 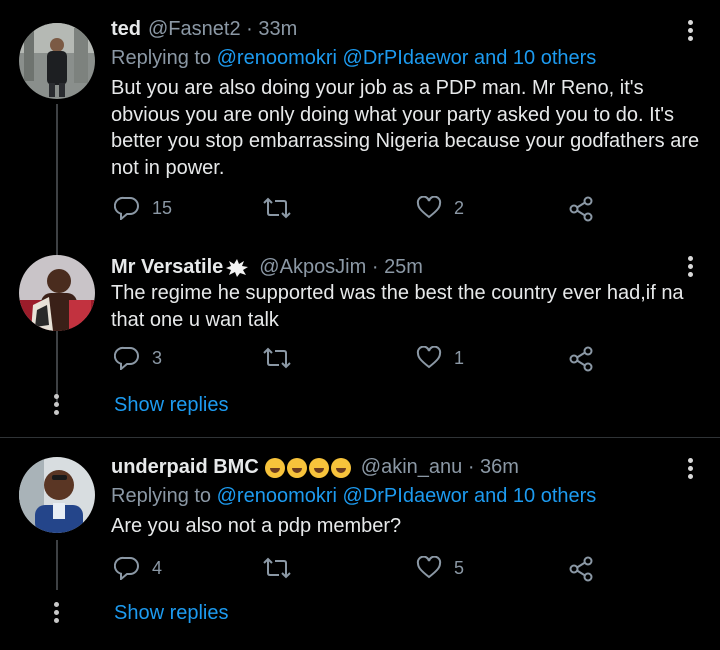 I want to click on avatar-mr-versatile, so click(x=57, y=293).